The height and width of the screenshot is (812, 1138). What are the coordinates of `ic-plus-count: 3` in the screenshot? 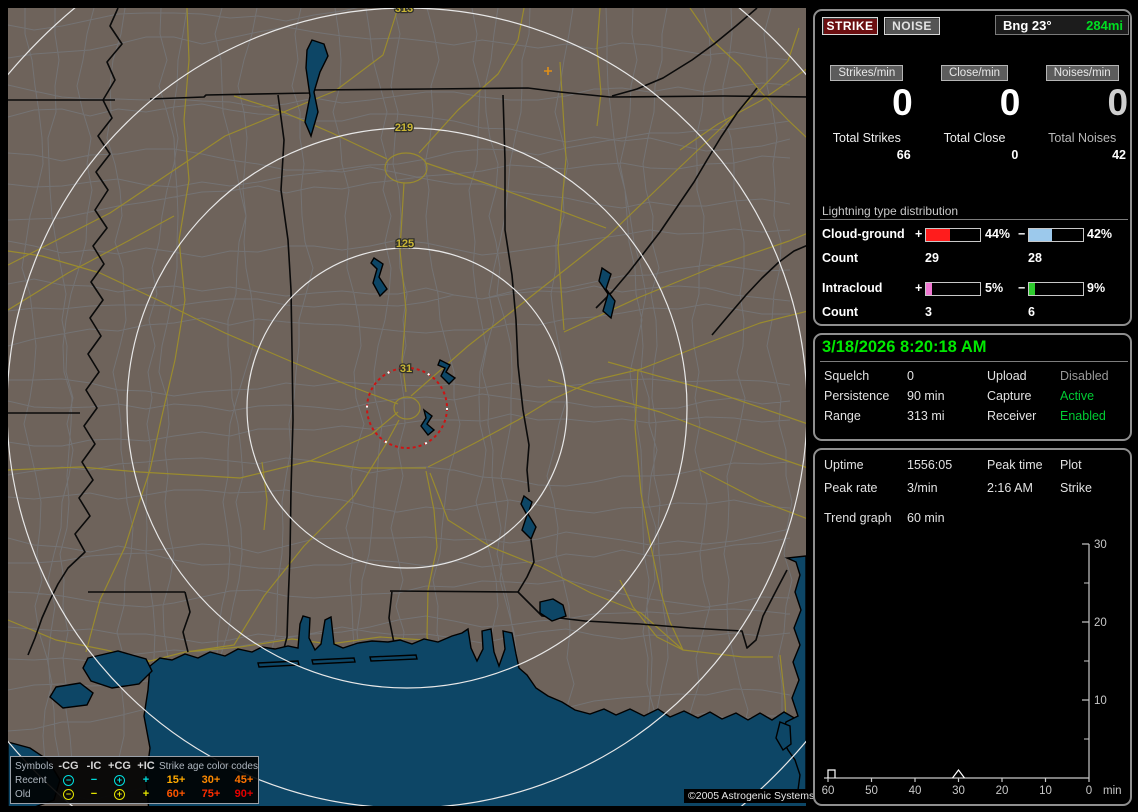 It's located at (928, 312).